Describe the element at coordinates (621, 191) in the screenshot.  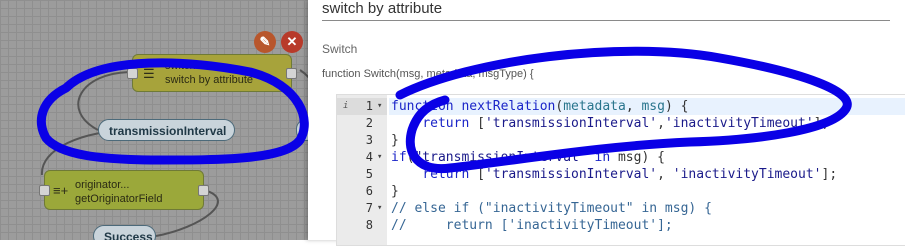
I see `code-line: 6}` at that location.